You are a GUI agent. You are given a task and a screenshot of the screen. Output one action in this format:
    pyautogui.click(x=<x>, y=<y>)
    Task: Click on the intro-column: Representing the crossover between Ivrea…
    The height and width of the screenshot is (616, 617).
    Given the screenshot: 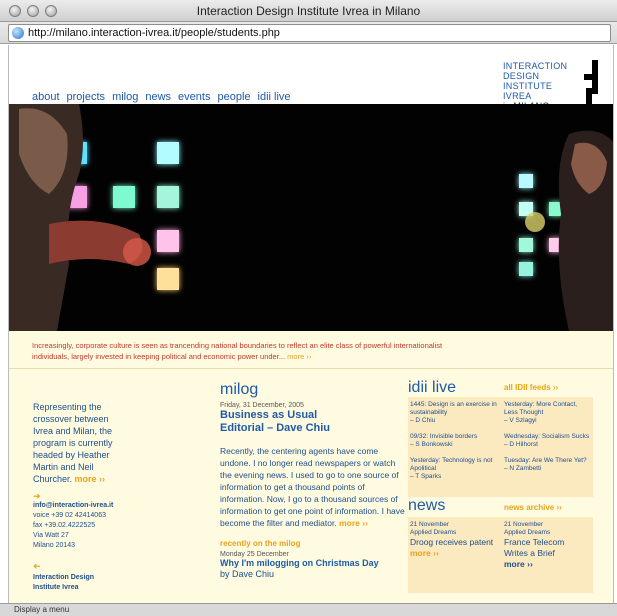 What is the action you would take?
    pyautogui.click(x=78, y=497)
    